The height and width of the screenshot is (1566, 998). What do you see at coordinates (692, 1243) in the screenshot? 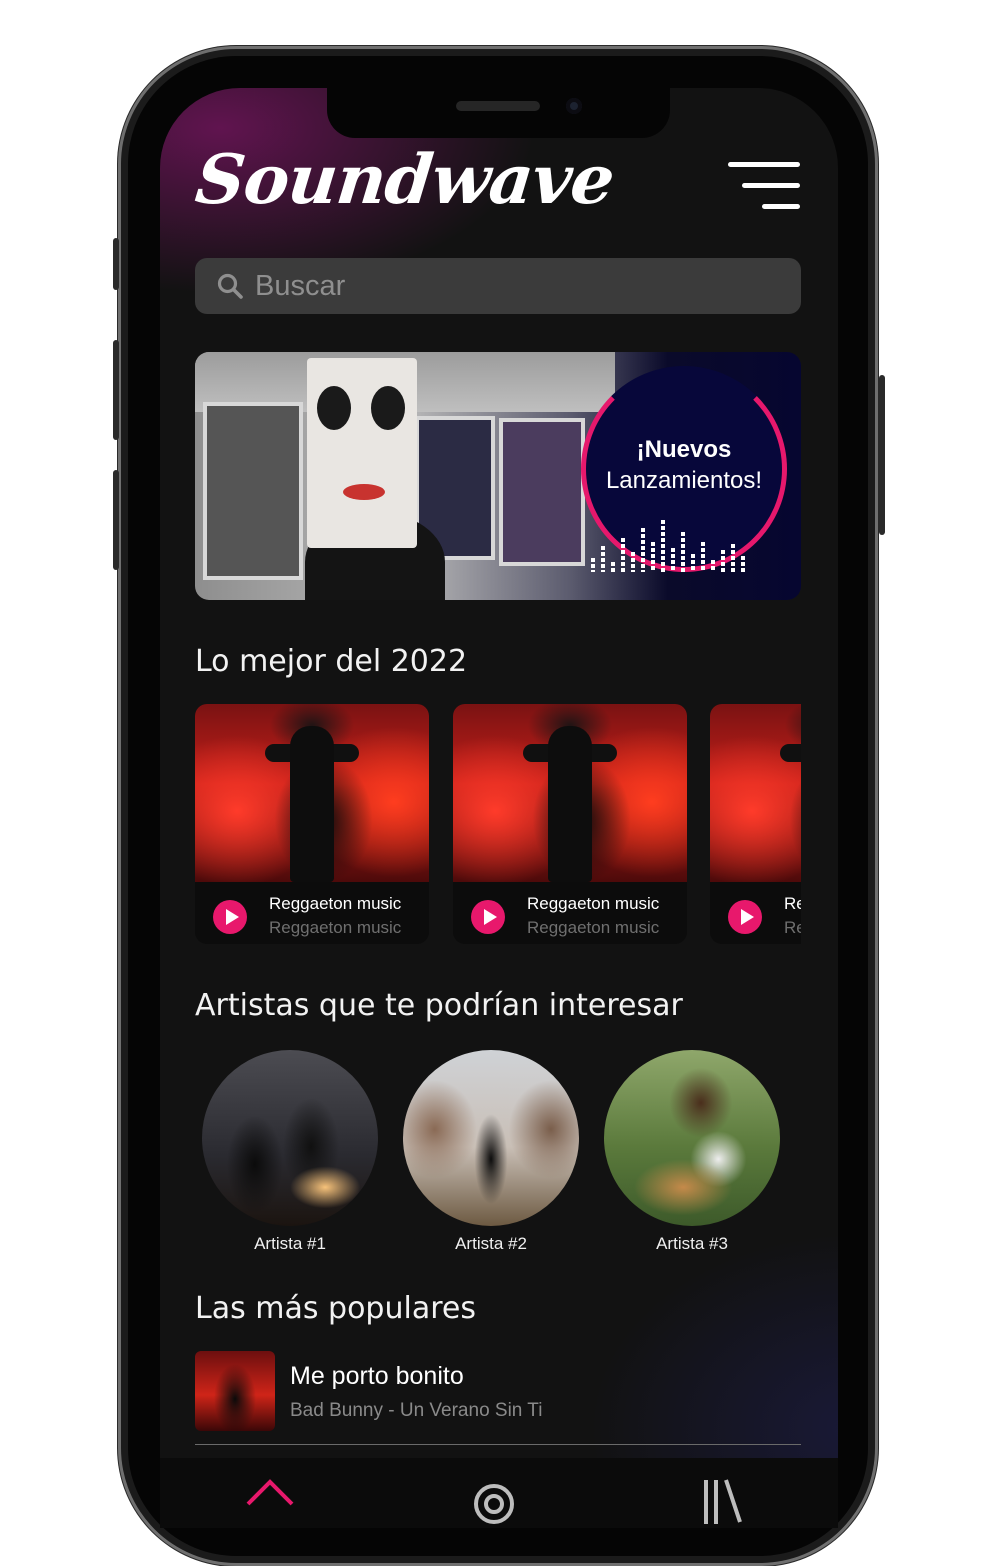
I see `artist-name: Artista #3` at bounding box center [692, 1243].